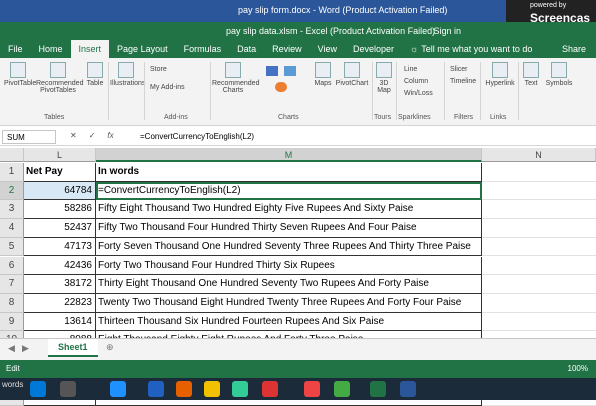  What do you see at coordinates (447, 31) in the screenshot?
I see `sign-in-link: Sign in` at bounding box center [447, 31].